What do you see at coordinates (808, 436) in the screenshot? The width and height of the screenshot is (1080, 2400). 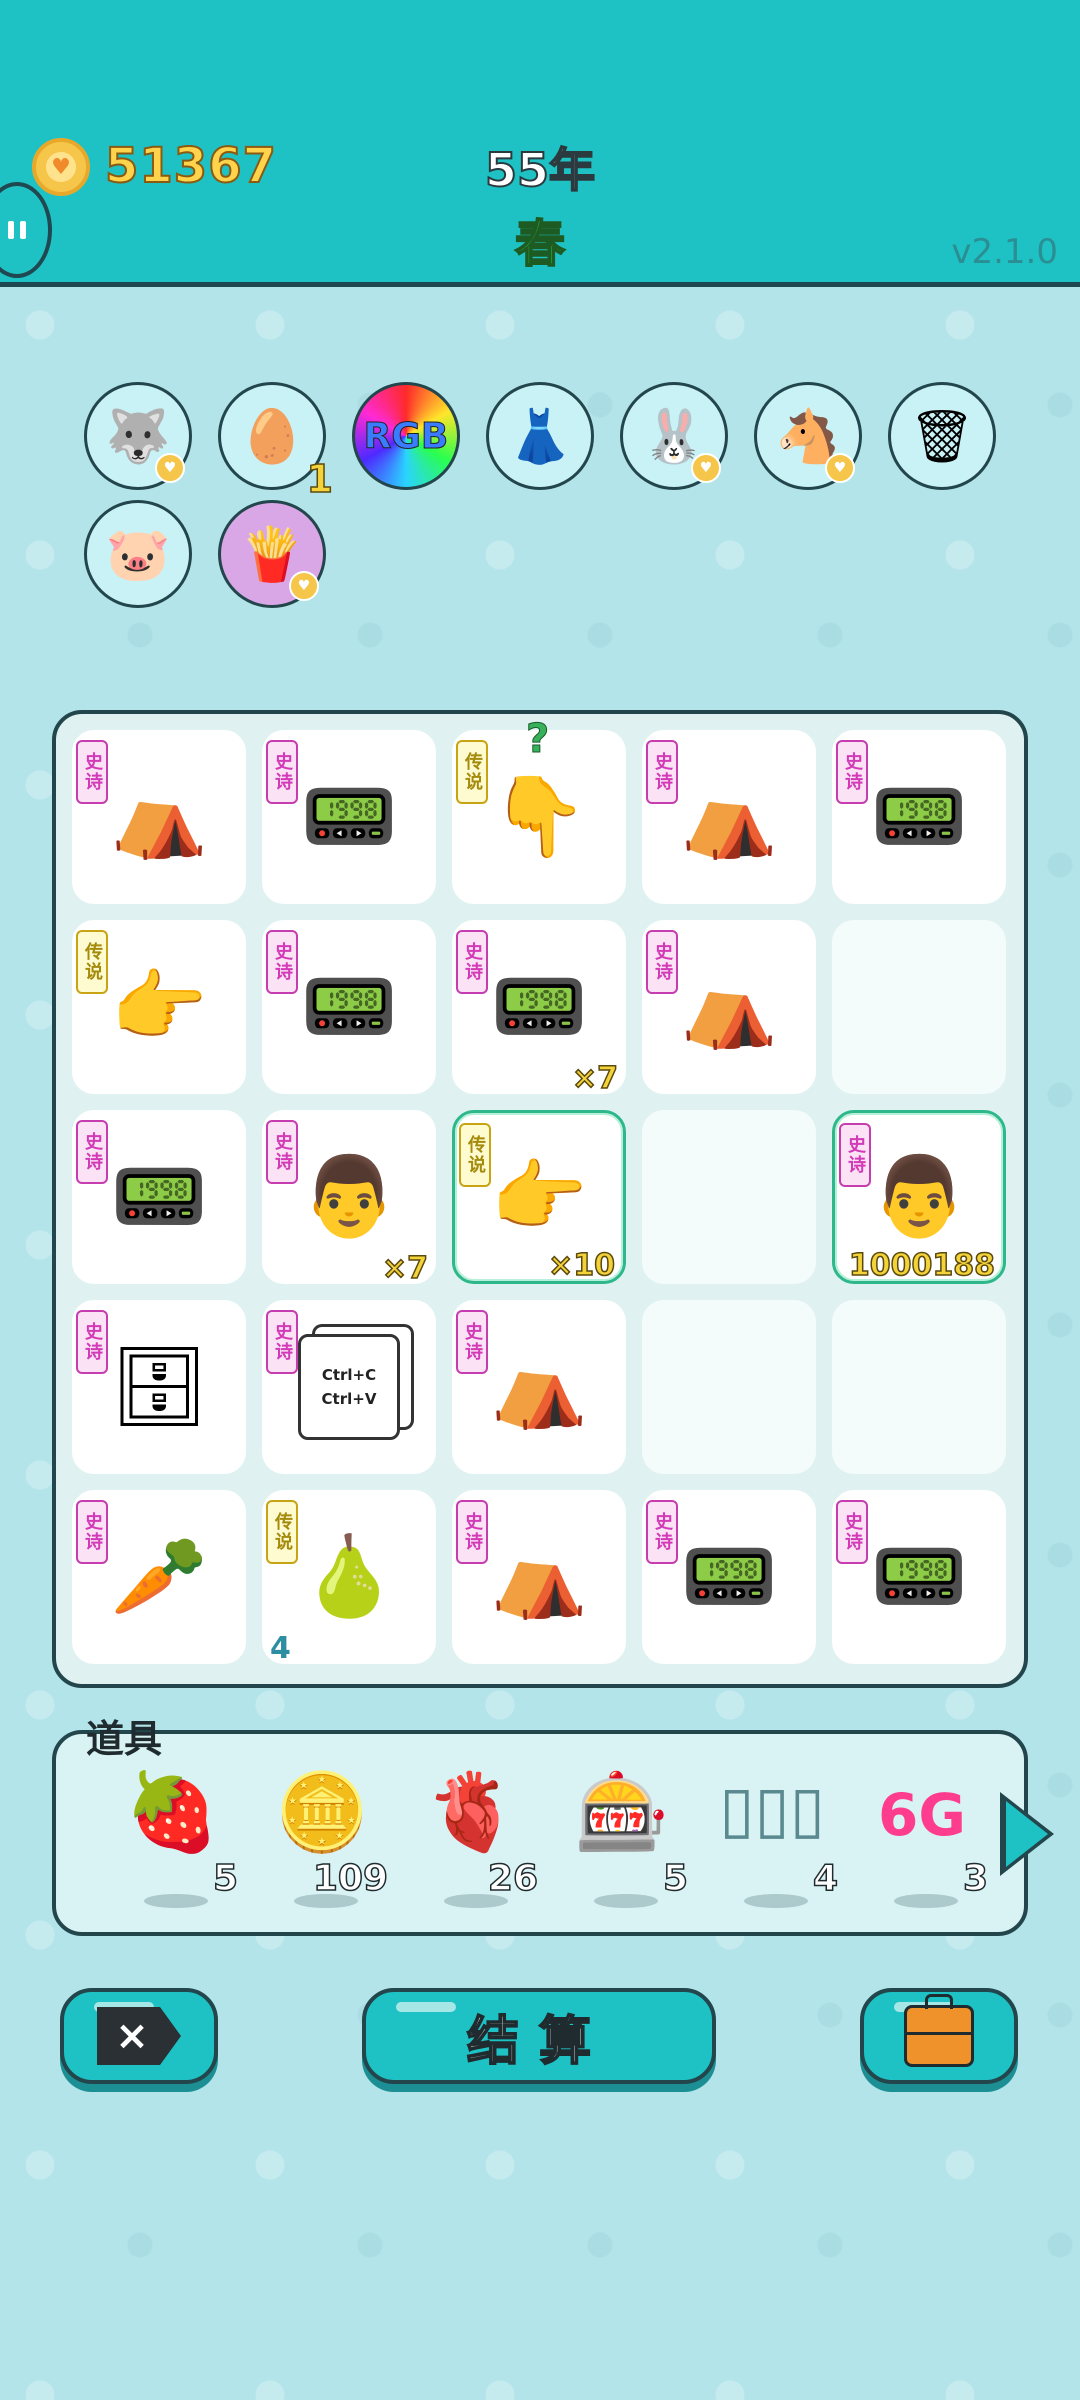 I see `horses-badge: 🐴 ♥` at bounding box center [808, 436].